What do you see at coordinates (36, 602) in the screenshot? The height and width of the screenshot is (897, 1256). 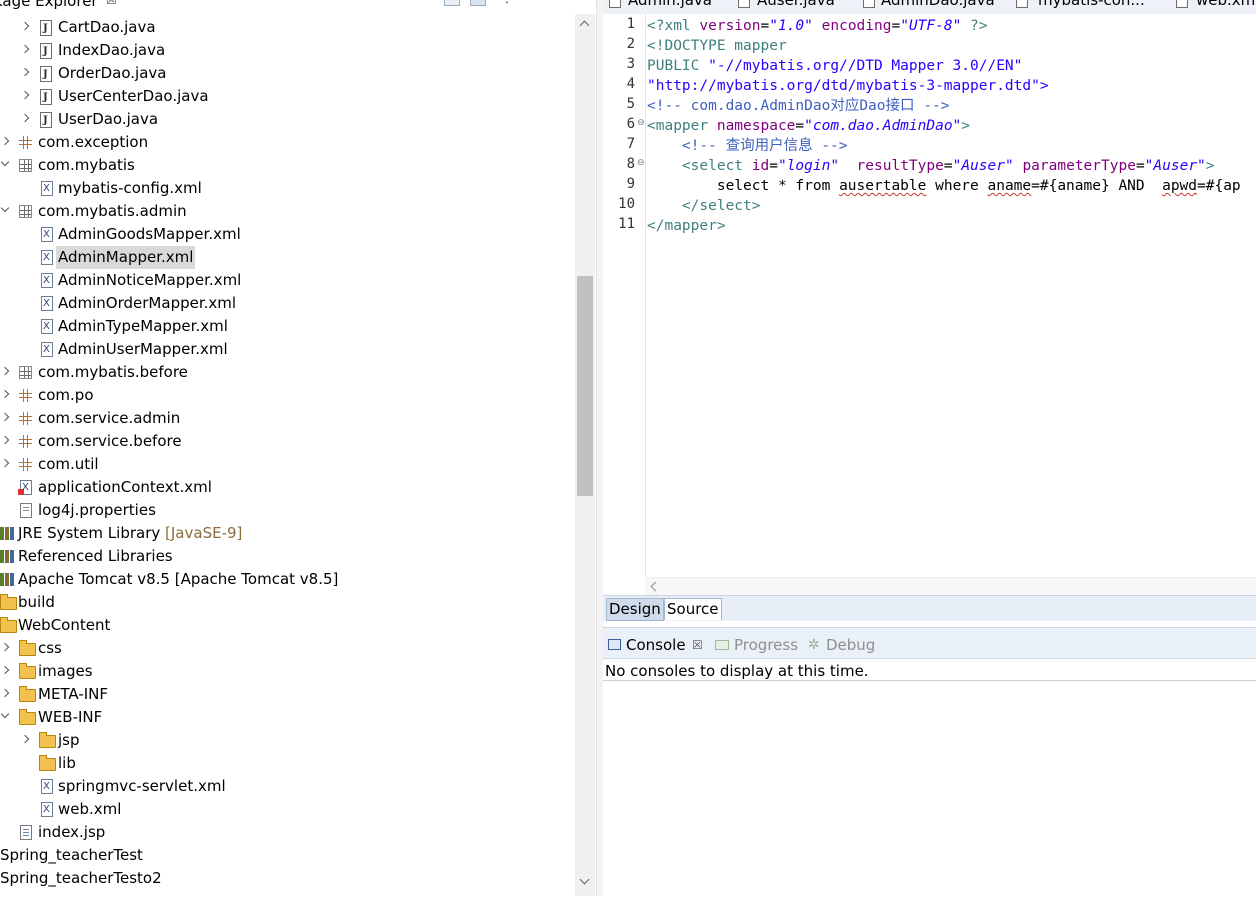 I see `tree-item-label: build` at bounding box center [36, 602].